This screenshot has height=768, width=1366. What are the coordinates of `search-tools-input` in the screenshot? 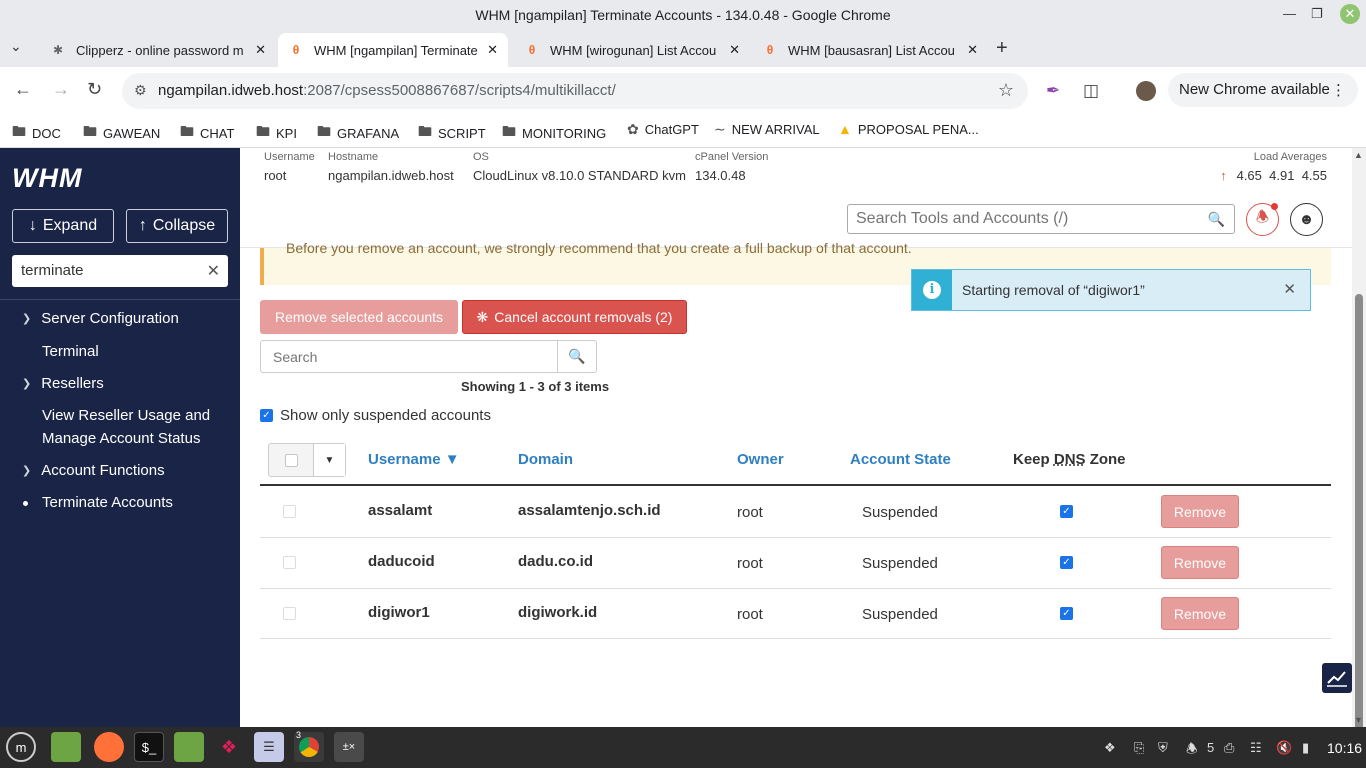 It's located at (1026, 219).